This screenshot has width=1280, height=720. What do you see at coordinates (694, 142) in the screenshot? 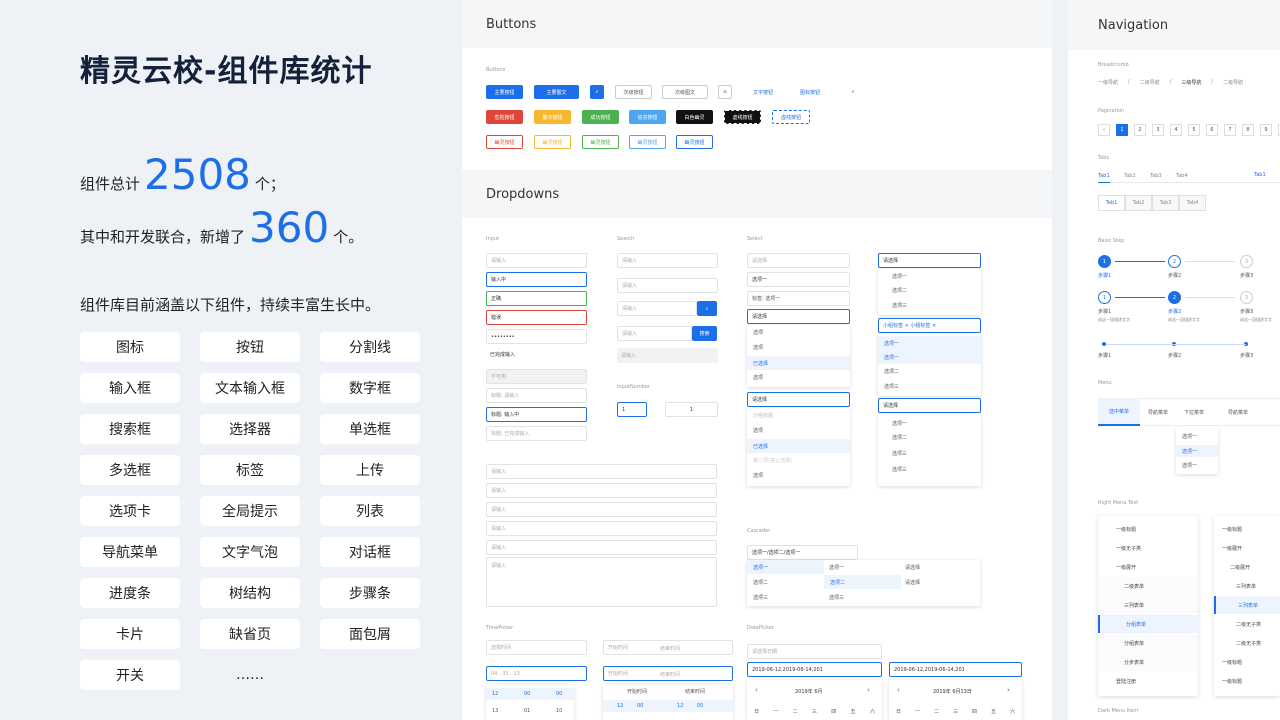
I see `ghost-primary-button: 幽灵按钮` at bounding box center [694, 142].